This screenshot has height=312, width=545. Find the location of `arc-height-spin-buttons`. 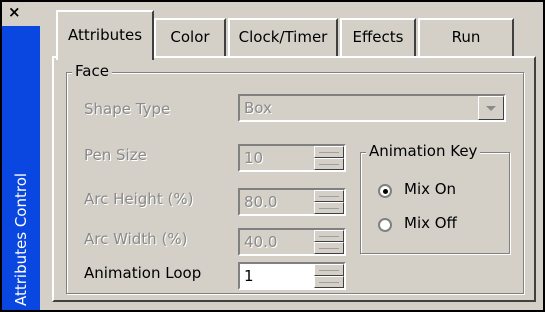

arc-height-spin-buttons is located at coordinates (329, 202).